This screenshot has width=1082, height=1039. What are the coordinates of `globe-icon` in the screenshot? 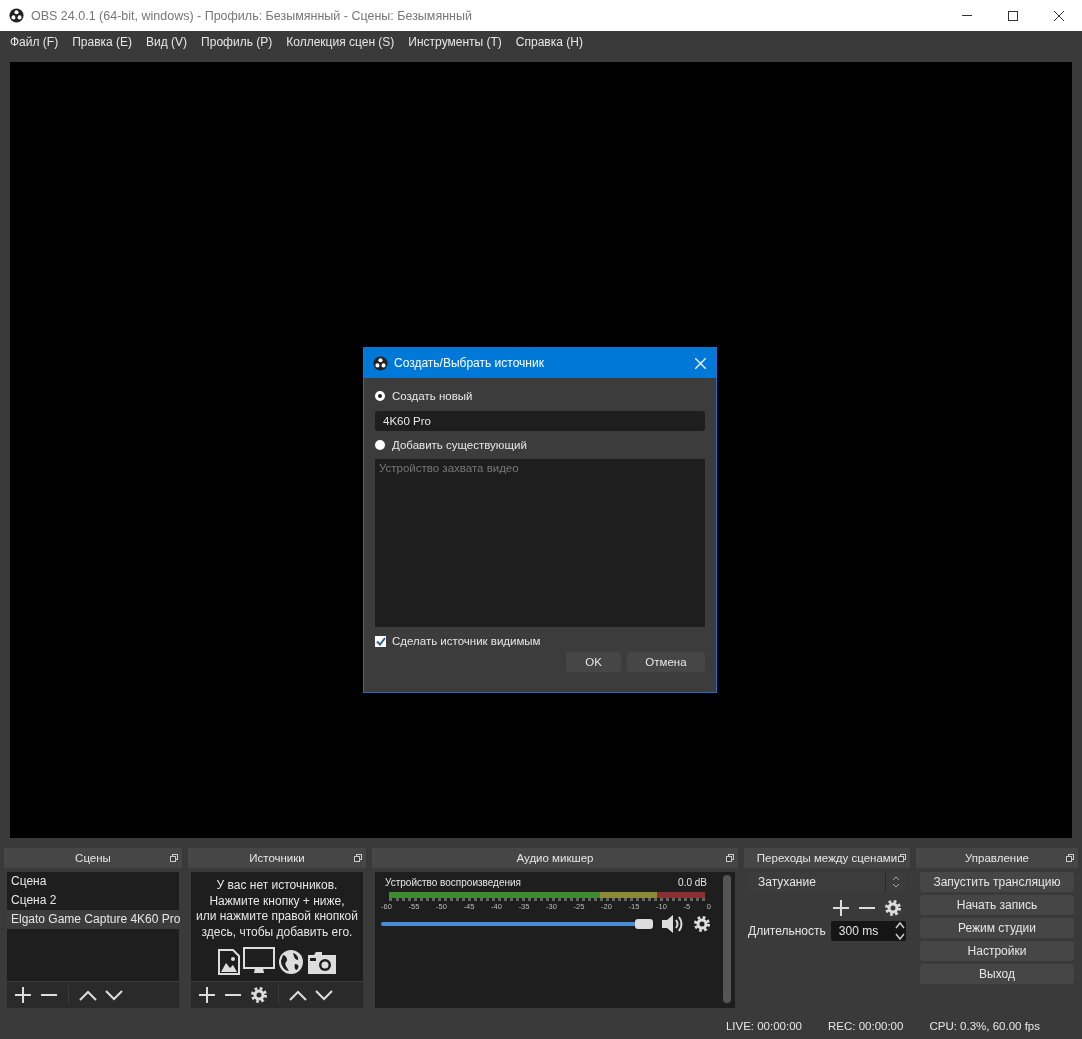 It's located at (290, 962).